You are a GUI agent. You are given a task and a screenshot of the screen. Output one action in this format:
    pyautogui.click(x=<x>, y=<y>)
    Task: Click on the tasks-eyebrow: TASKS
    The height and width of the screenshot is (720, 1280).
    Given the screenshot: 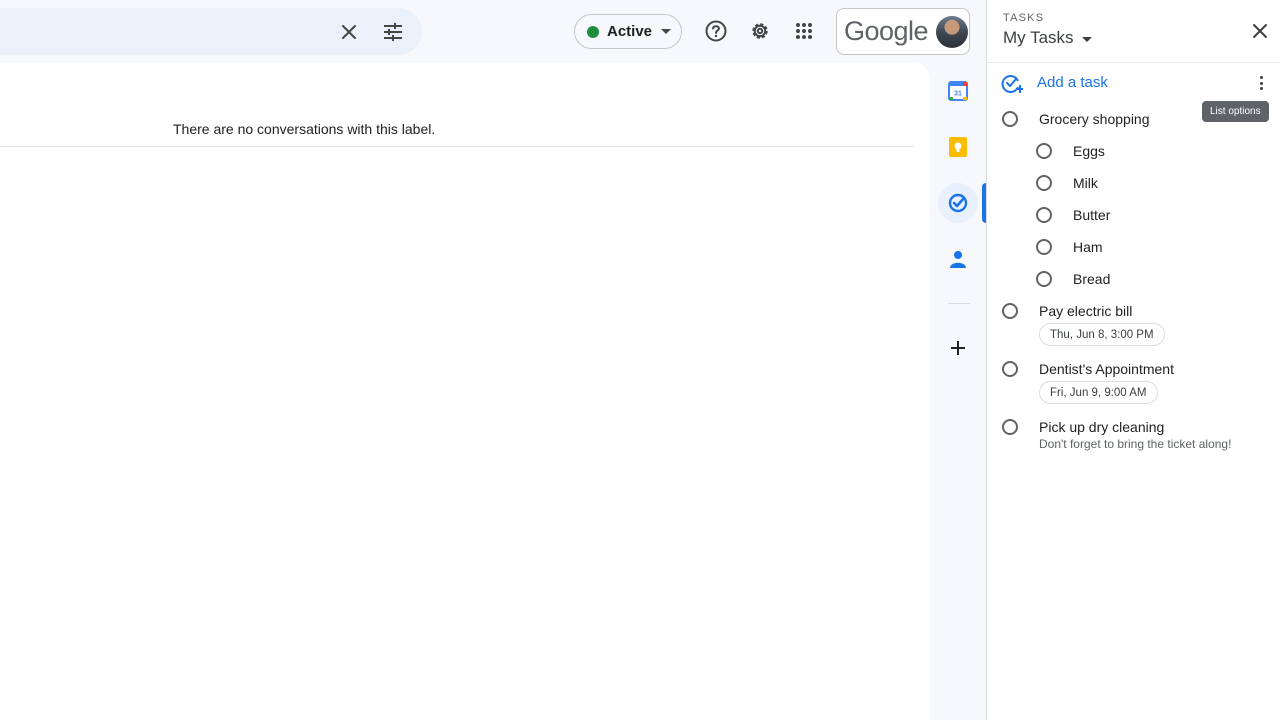 What is the action you would take?
    pyautogui.click(x=1024, y=18)
    